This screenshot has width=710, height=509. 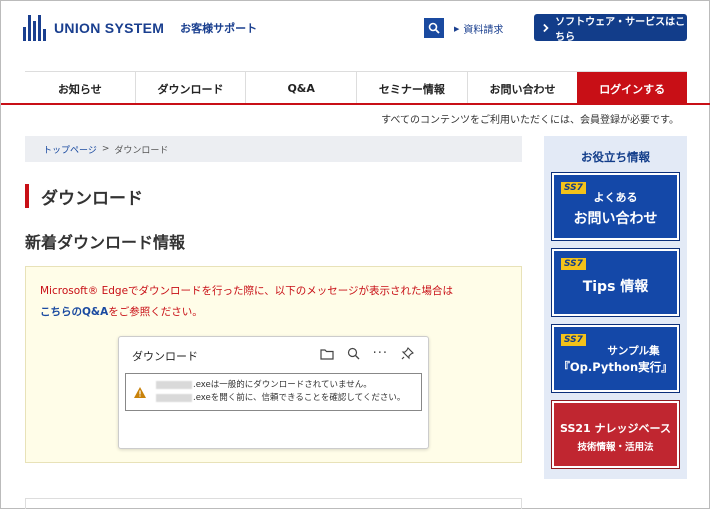 I want to click on site-logo: UNION SYSTEM お客様サポート, so click(x=140, y=28).